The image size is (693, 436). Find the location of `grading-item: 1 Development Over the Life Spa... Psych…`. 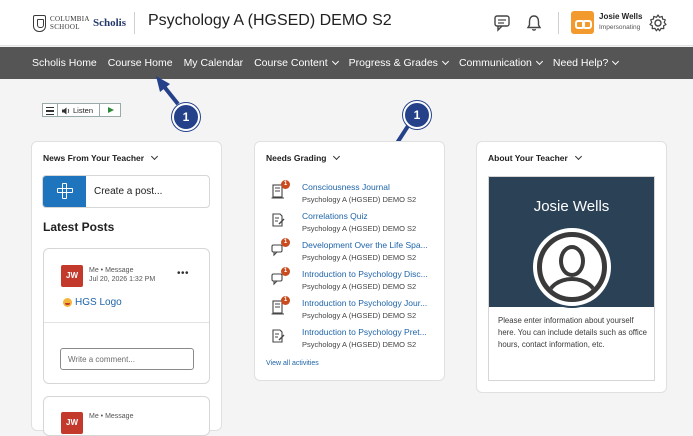

grading-item: 1 Development Over the Life Spa... Psych… is located at coordinates (358, 253).